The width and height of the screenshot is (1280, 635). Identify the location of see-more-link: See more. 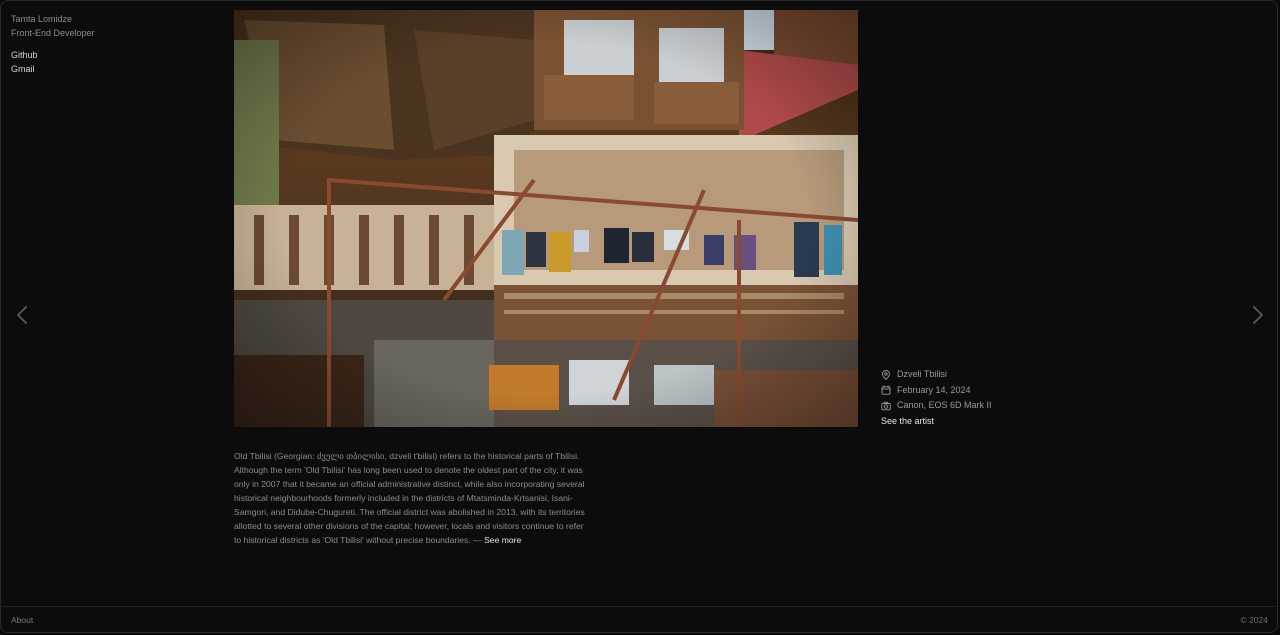
(502, 540).